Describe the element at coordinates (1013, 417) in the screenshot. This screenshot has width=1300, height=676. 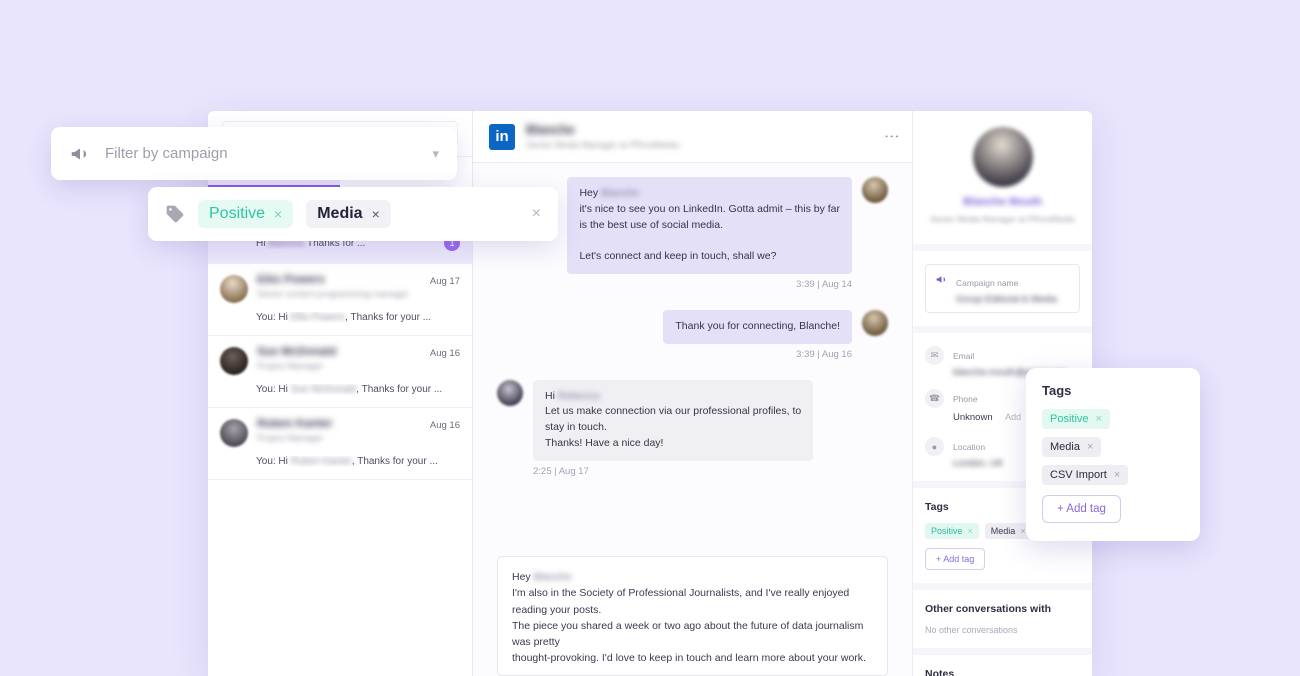
I see `phone-add-button: Add` at that location.